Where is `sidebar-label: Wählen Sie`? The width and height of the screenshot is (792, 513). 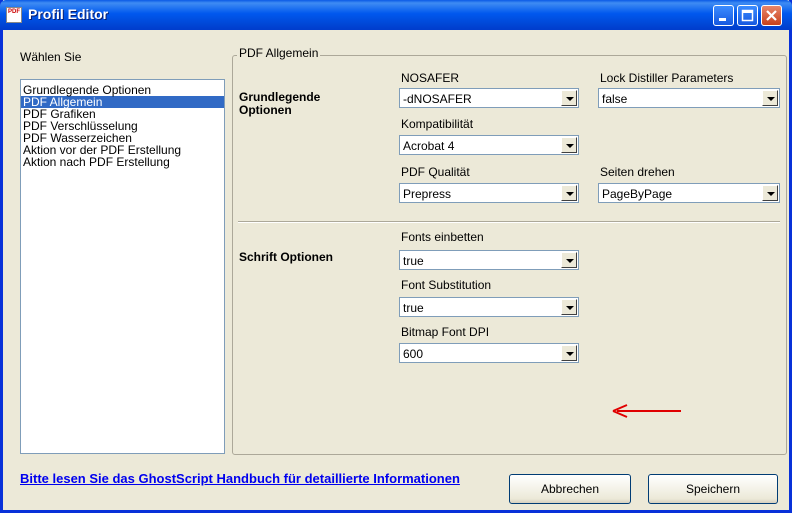
sidebar-label: Wählen Sie is located at coordinates (51, 57).